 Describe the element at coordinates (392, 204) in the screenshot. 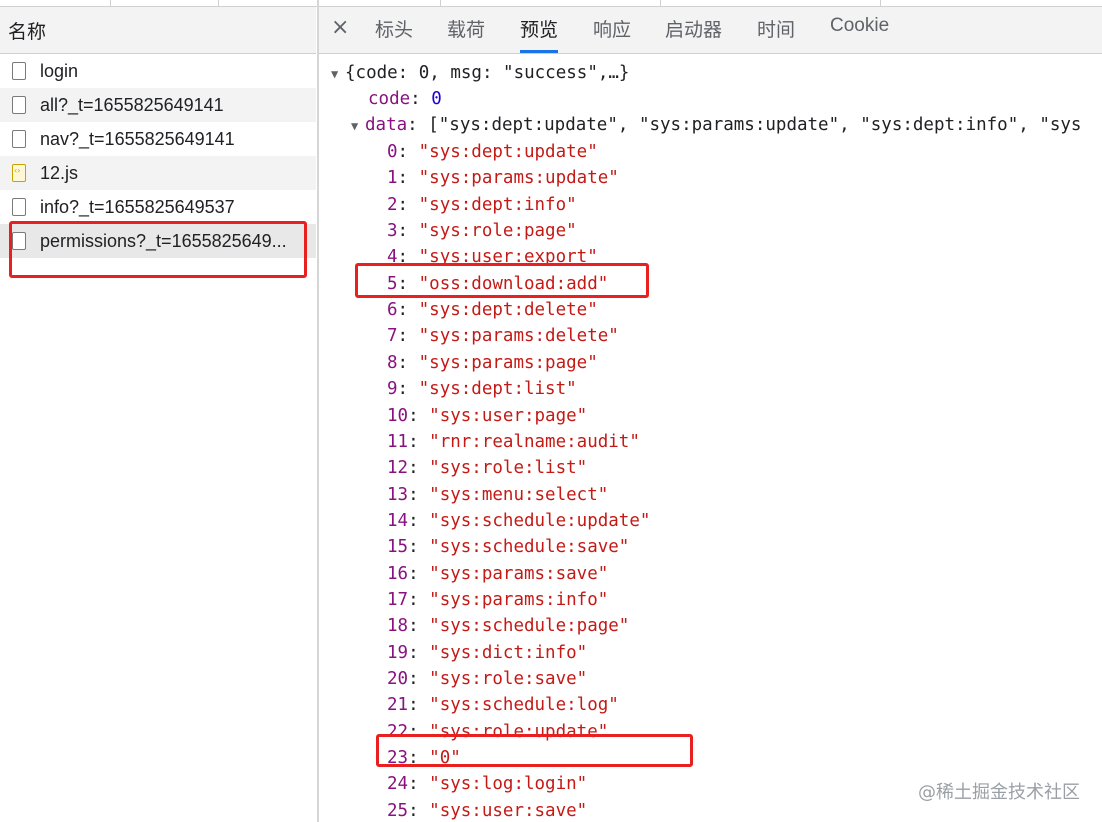

I see `json-index: 2` at that location.